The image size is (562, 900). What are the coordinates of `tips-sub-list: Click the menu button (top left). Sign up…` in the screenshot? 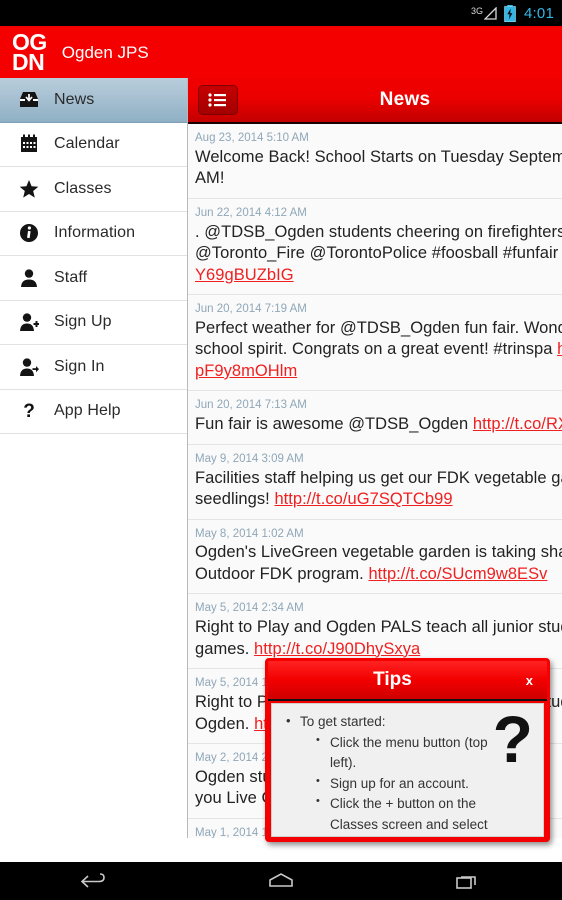 It's located at (421, 784).